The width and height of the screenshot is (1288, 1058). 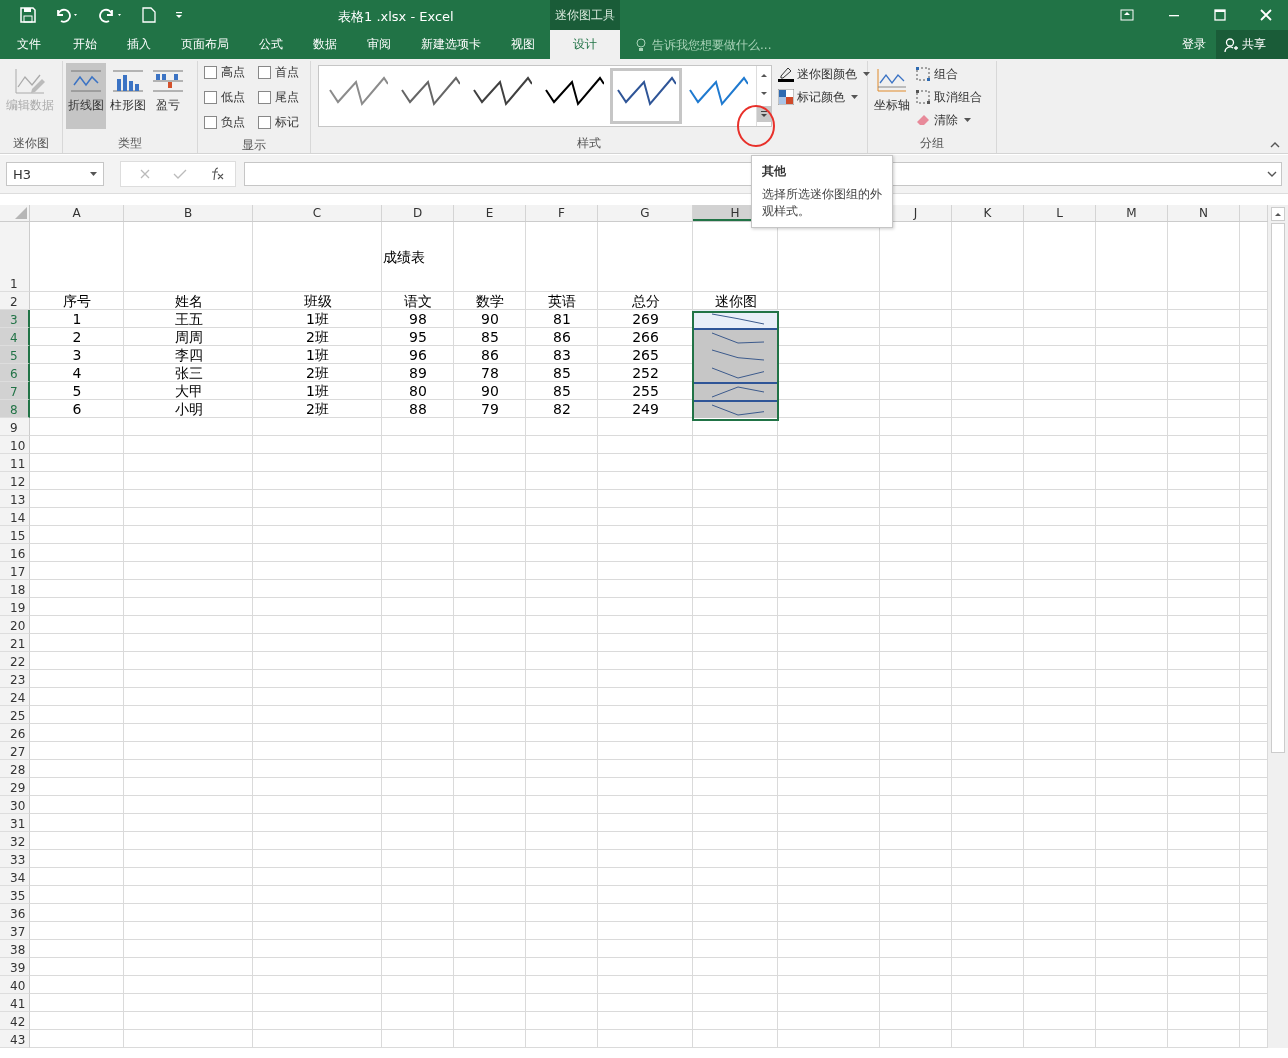 I want to click on ribbon-tab: 插入, so click(x=139, y=44).